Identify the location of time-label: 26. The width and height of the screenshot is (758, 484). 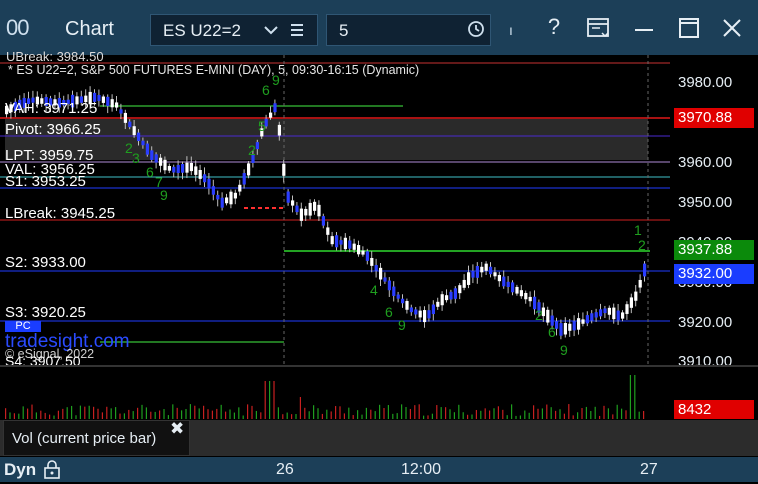
(285, 469).